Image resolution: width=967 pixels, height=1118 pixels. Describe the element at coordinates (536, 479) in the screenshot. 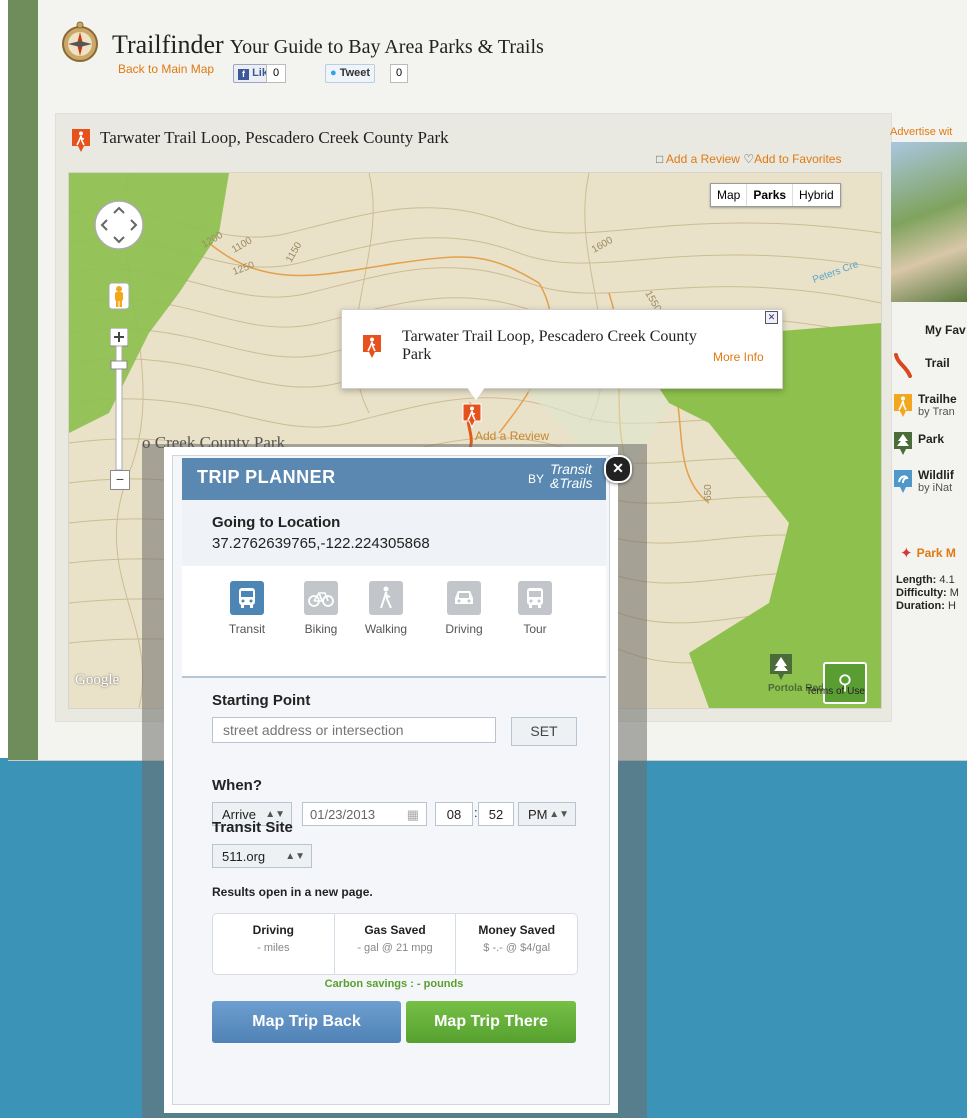

I see `trip-planner-by: BY` at that location.